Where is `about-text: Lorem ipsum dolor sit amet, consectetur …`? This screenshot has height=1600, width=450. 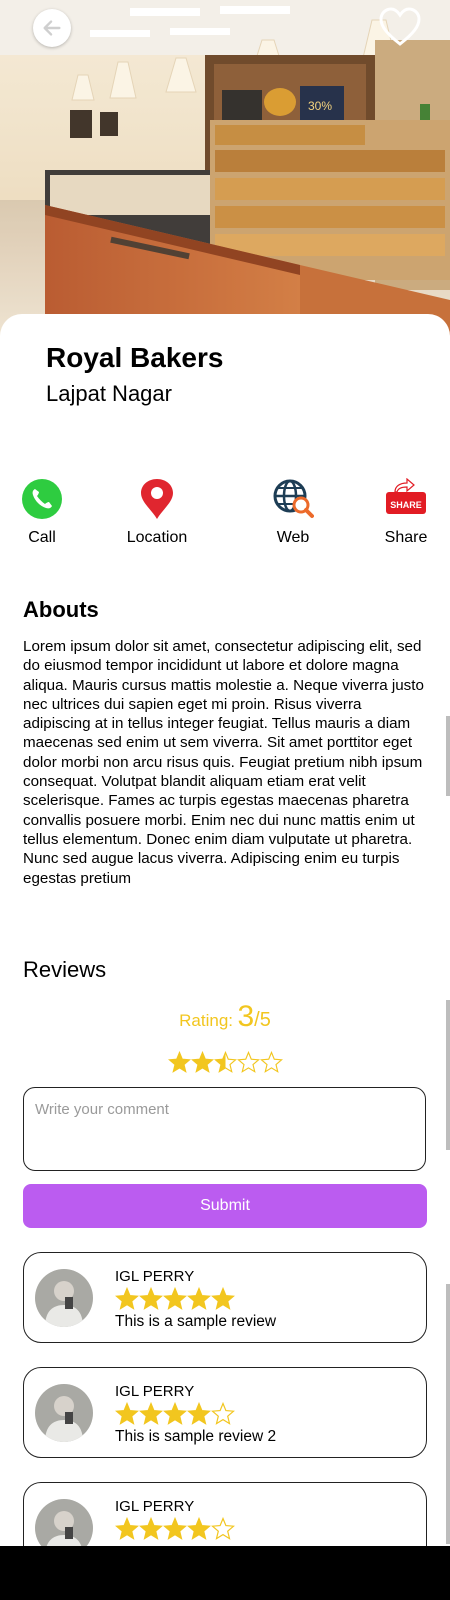 about-text: Lorem ipsum dolor sit amet, consectetur … is located at coordinates (223, 762).